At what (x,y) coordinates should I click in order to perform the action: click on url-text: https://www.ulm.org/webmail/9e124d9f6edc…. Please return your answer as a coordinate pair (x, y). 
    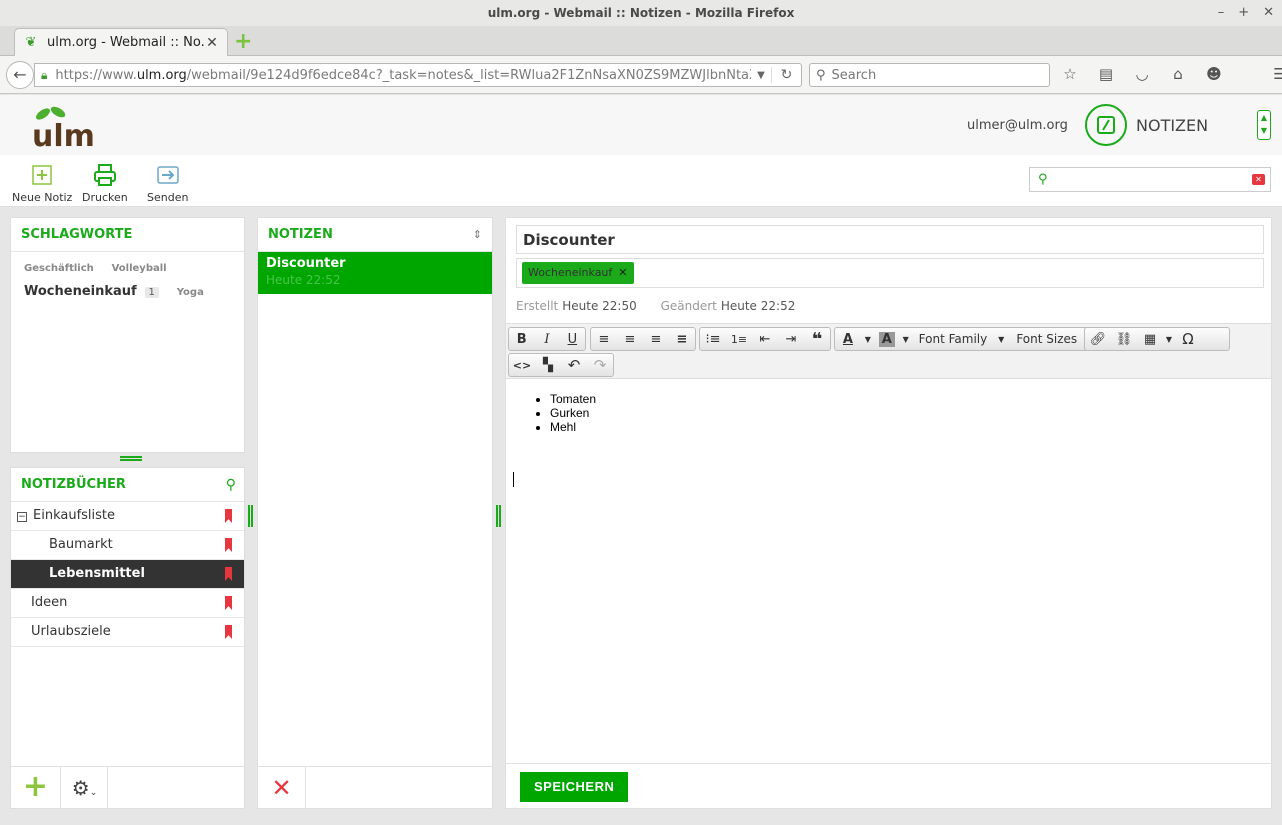
    Looking at the image, I should click on (403, 75).